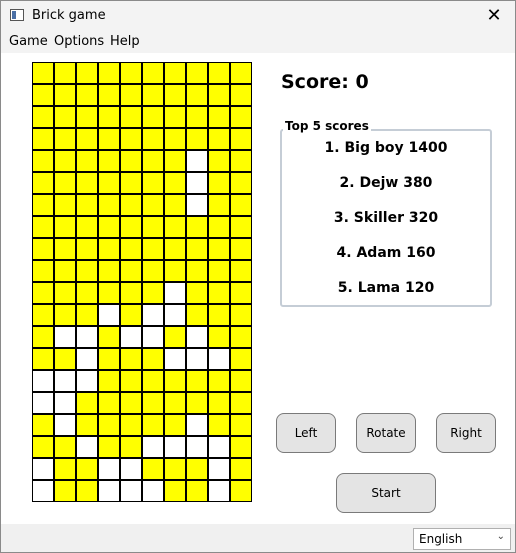 Image resolution: width=516 pixels, height=553 pixels. What do you see at coordinates (125, 41) in the screenshot?
I see `menu-help: Help` at bounding box center [125, 41].